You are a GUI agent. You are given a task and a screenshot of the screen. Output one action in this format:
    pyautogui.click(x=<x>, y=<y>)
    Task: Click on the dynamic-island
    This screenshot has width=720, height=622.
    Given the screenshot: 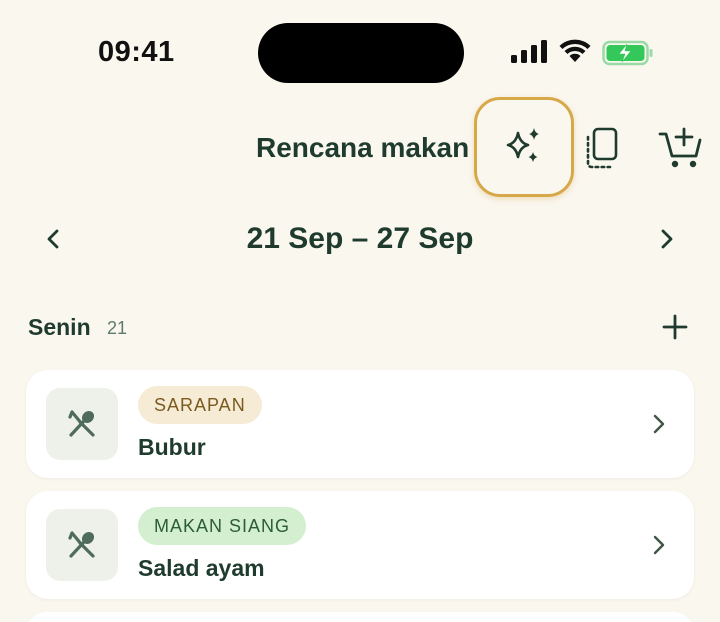 What is the action you would take?
    pyautogui.click(x=361, y=53)
    